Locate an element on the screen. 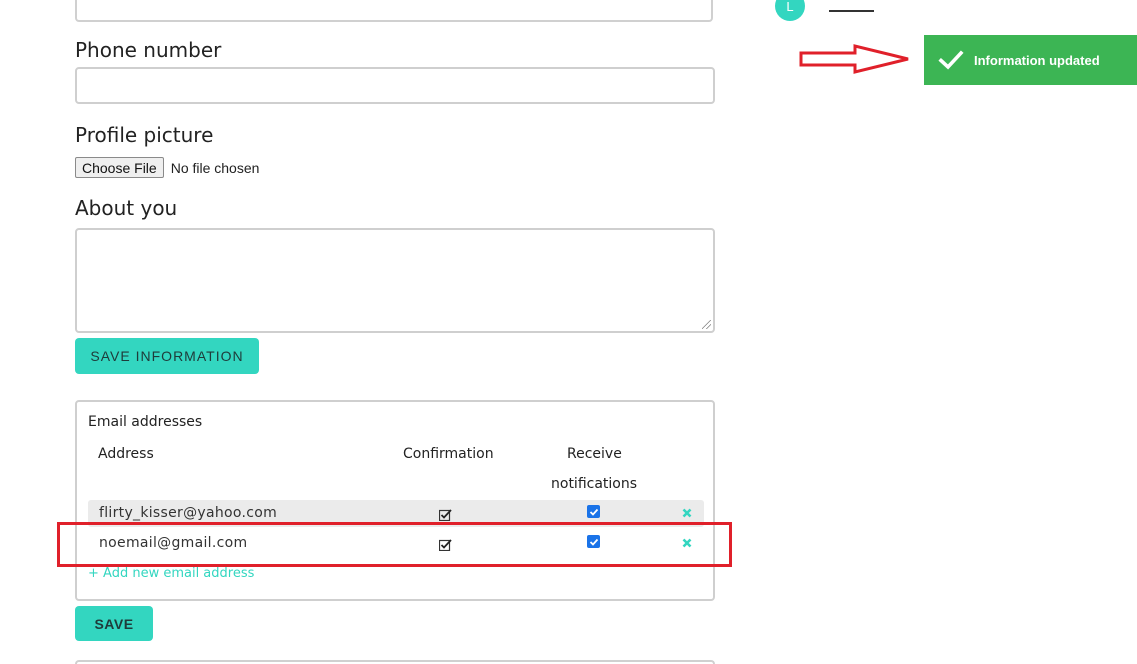 The width and height of the screenshot is (1137, 664). phone-number-input is located at coordinates (395, 85).